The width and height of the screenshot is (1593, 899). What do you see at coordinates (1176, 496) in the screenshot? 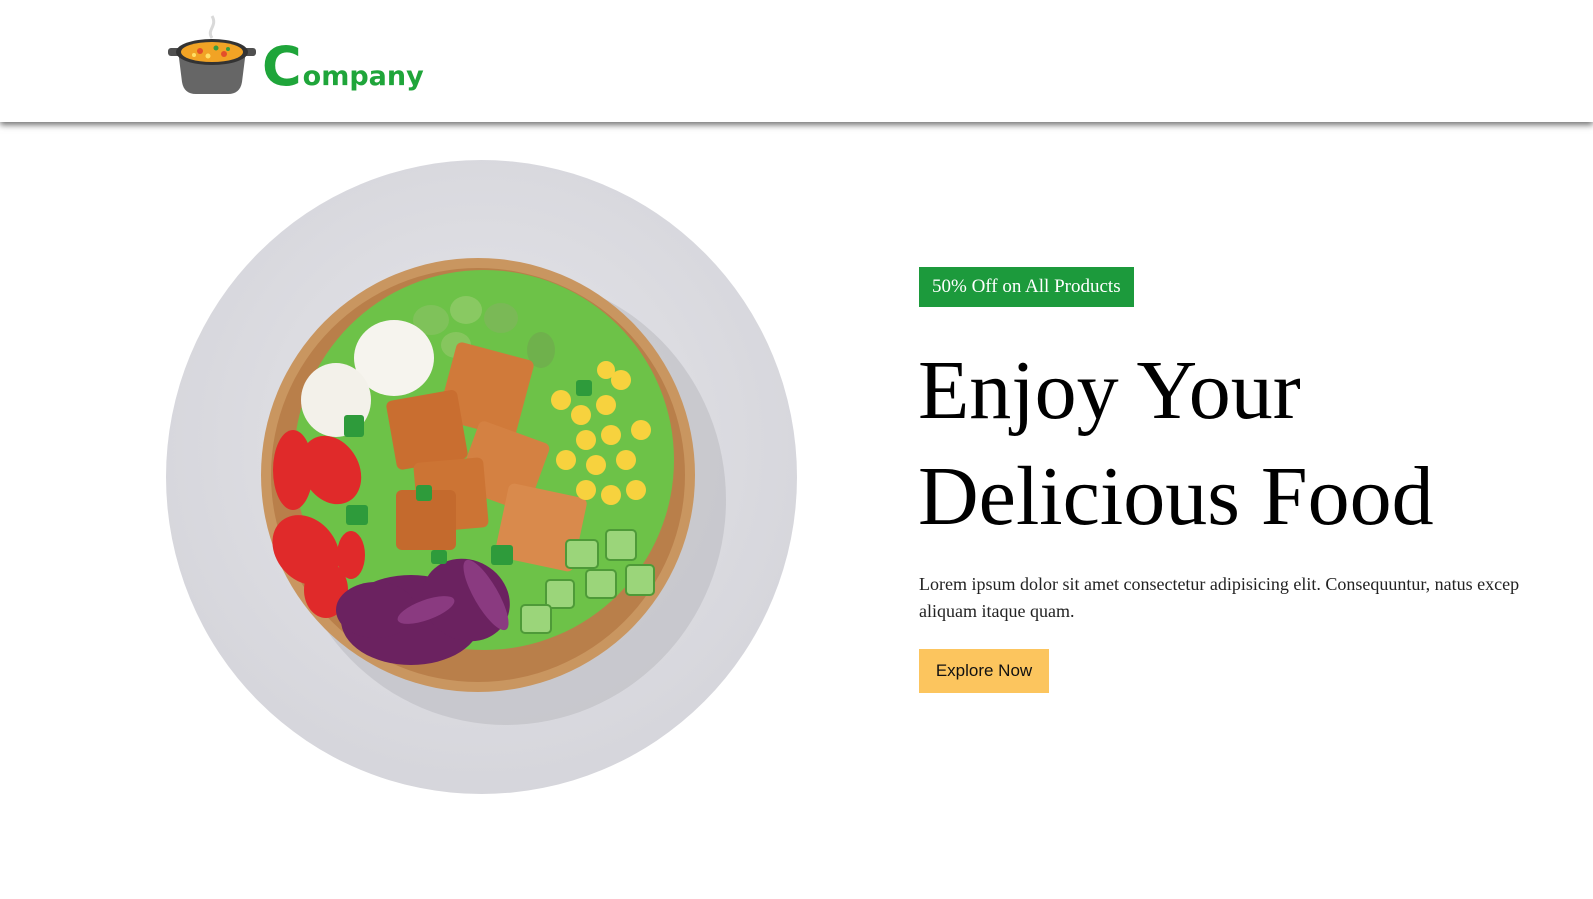
I see `headline-line-2: Delicious Food` at bounding box center [1176, 496].